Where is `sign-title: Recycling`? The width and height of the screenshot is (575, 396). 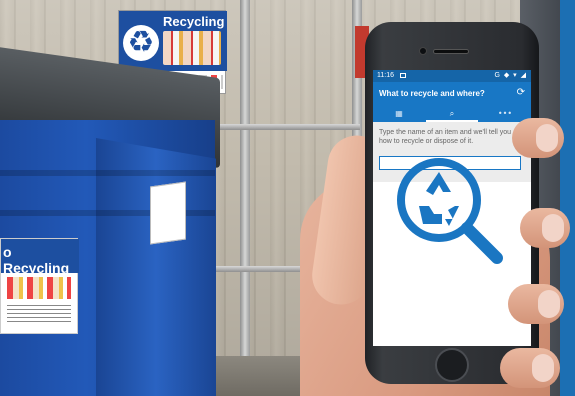
sign-title: Recycling is located at coordinates (194, 21).